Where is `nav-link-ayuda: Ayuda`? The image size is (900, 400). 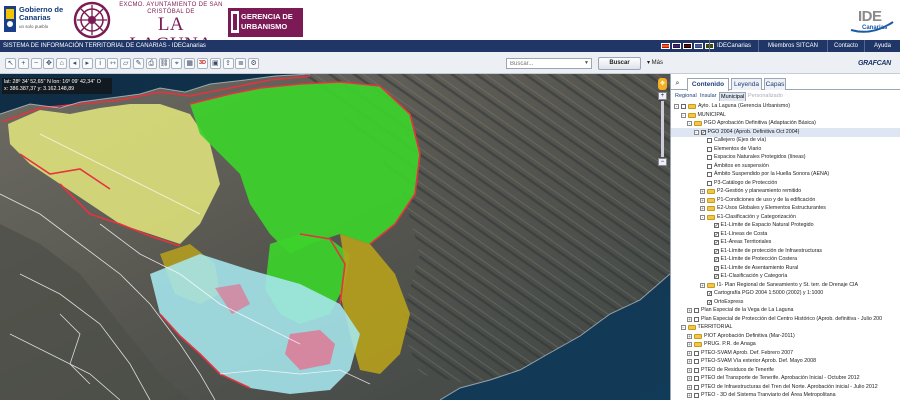 nav-link-ayuda: Ayuda is located at coordinates (882, 46).